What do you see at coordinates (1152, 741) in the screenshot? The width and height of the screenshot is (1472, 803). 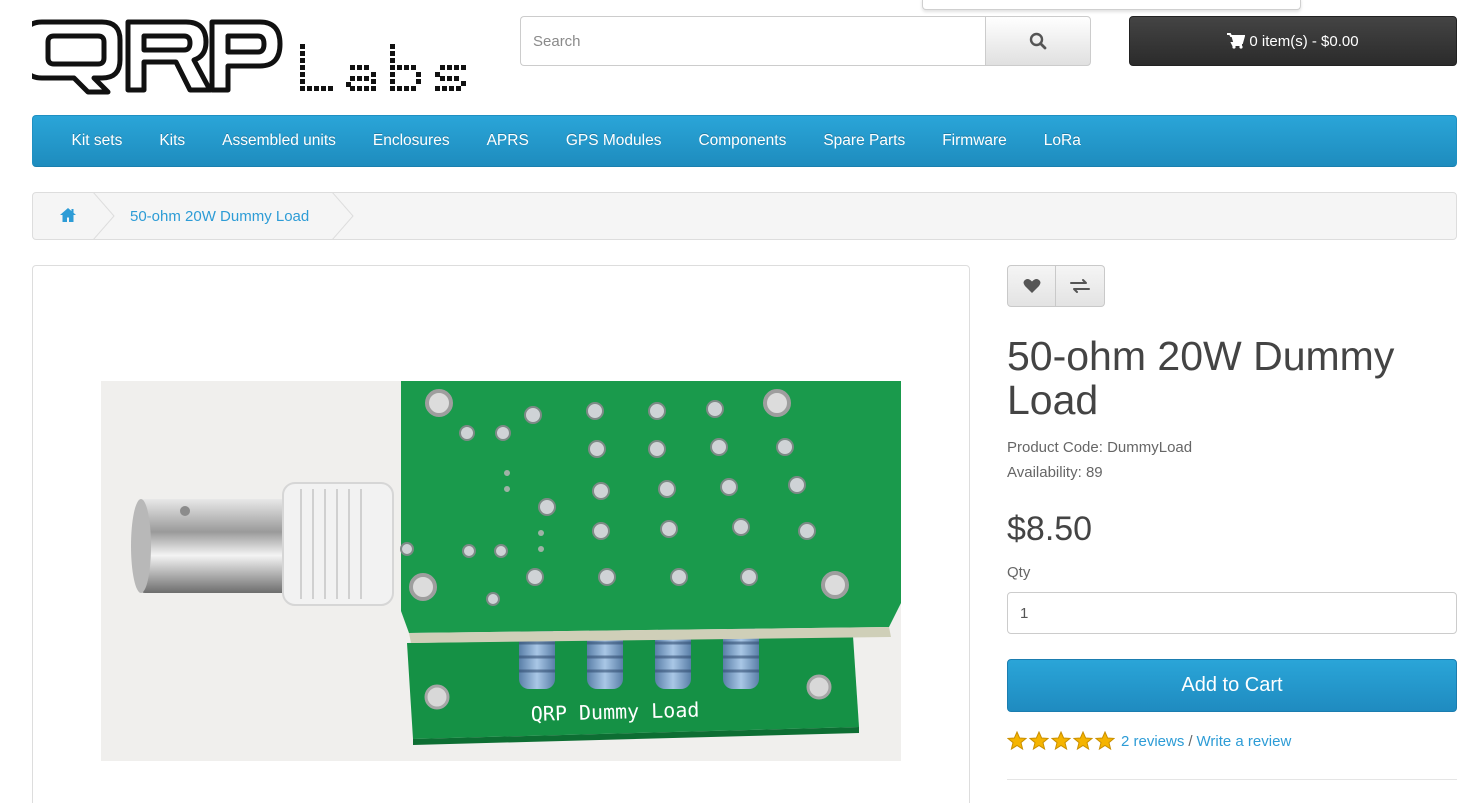 I see `reviews-link: 2 reviews` at bounding box center [1152, 741].